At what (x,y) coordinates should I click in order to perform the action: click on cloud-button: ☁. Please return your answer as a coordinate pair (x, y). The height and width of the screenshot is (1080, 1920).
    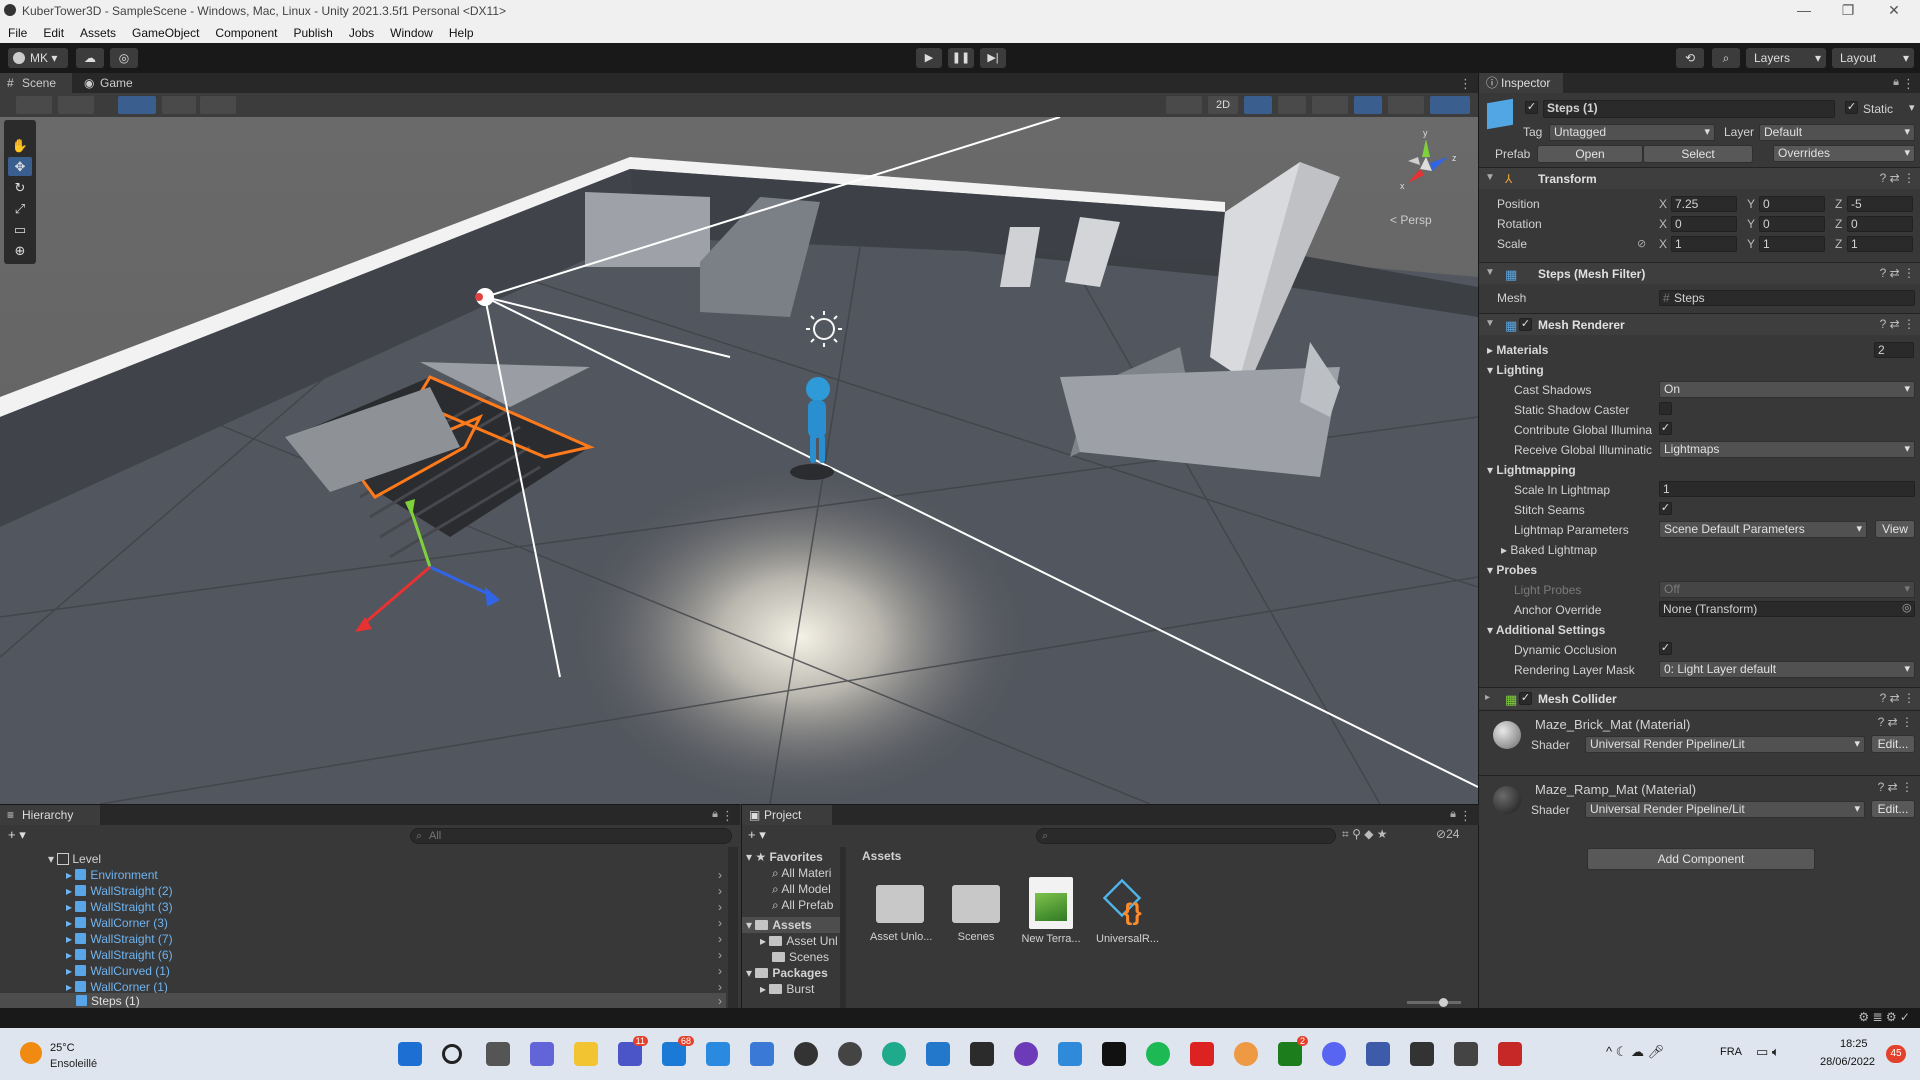
    Looking at the image, I should click on (90, 58).